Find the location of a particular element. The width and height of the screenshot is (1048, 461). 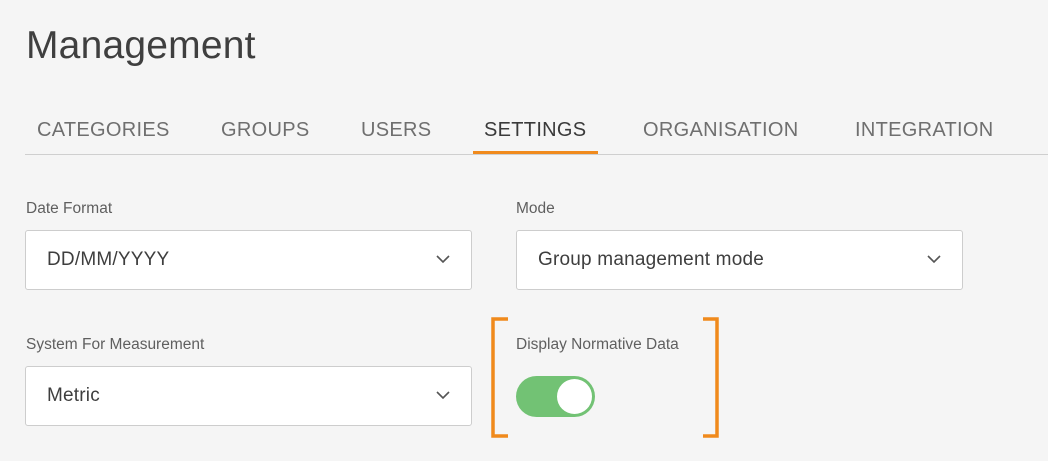

tab-users: USERS is located at coordinates (396, 132).